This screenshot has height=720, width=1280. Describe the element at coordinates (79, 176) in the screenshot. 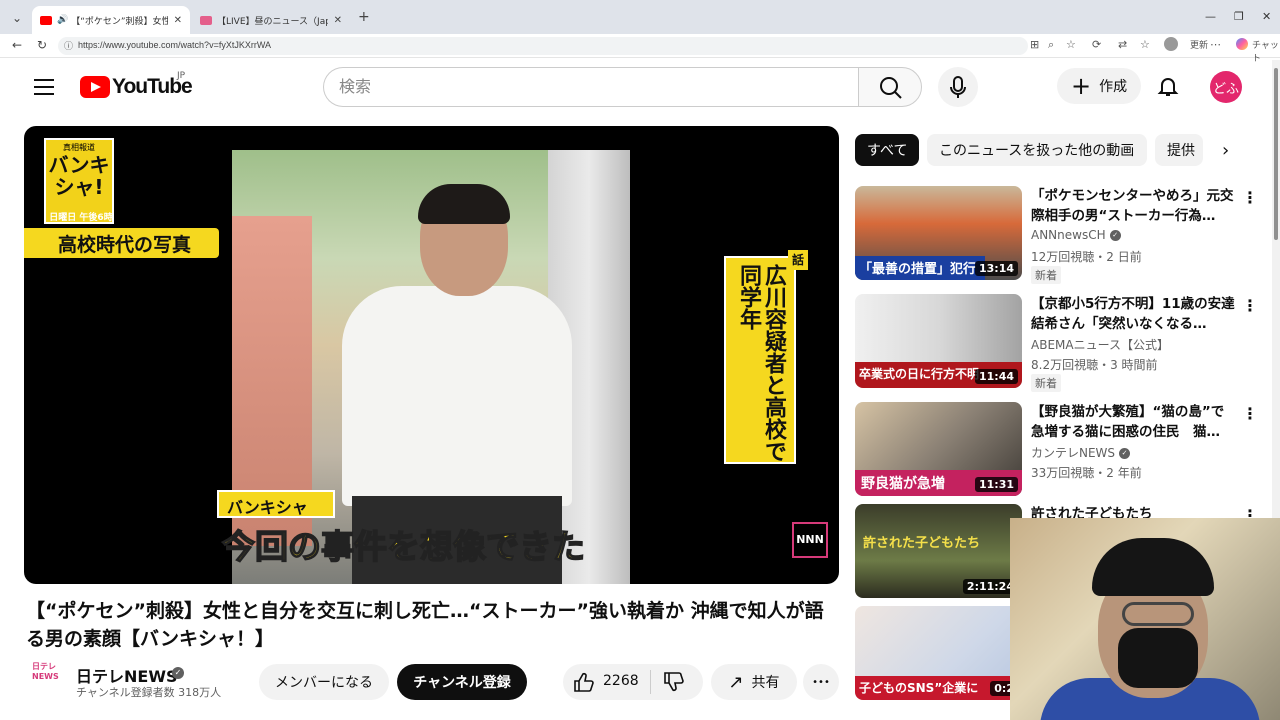

I see `program-badge-title: バンキシャ!` at that location.